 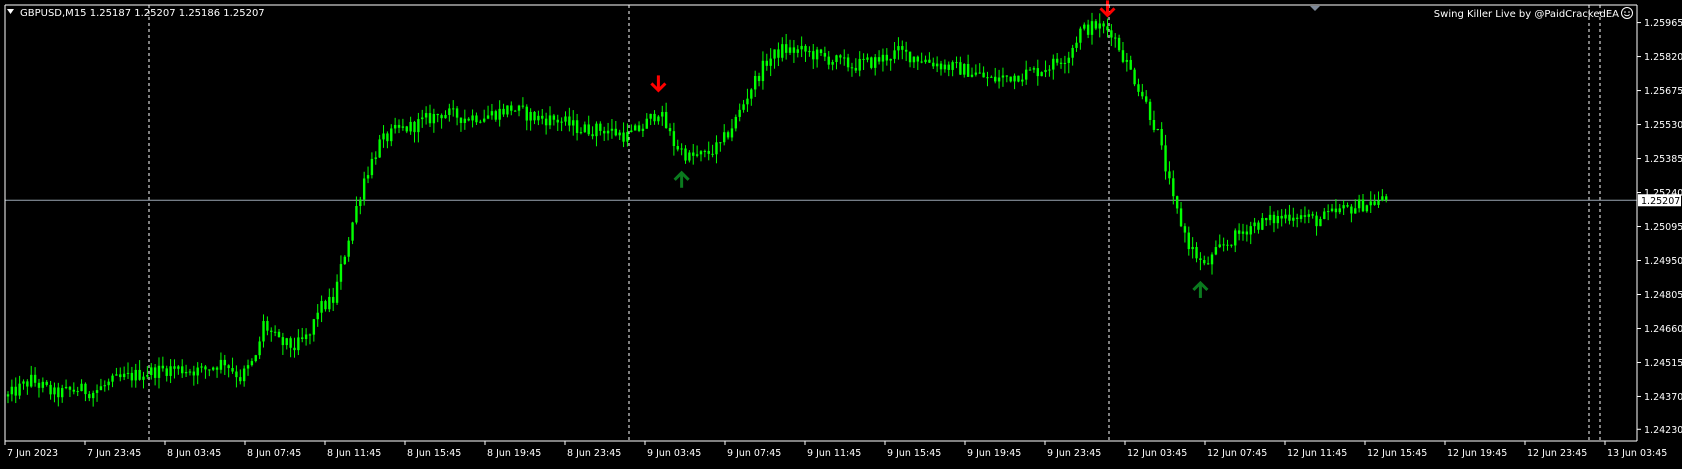 I want to click on x-tick-label: 9 Jun 23:45, so click(x=1074, y=453).